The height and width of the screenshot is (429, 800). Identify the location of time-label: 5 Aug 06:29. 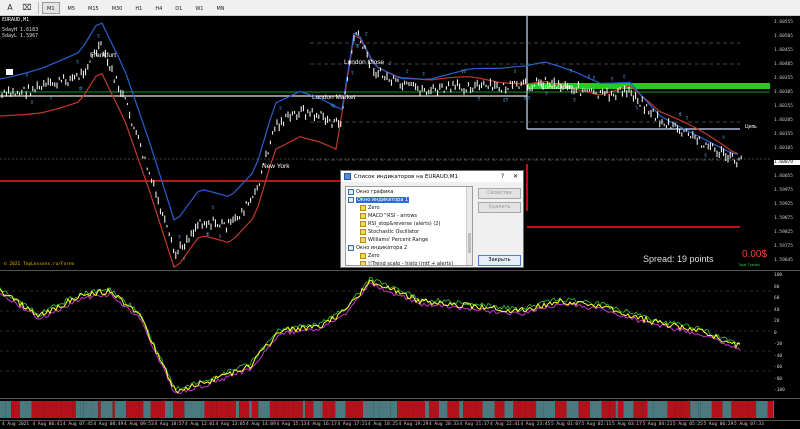
(718, 424).